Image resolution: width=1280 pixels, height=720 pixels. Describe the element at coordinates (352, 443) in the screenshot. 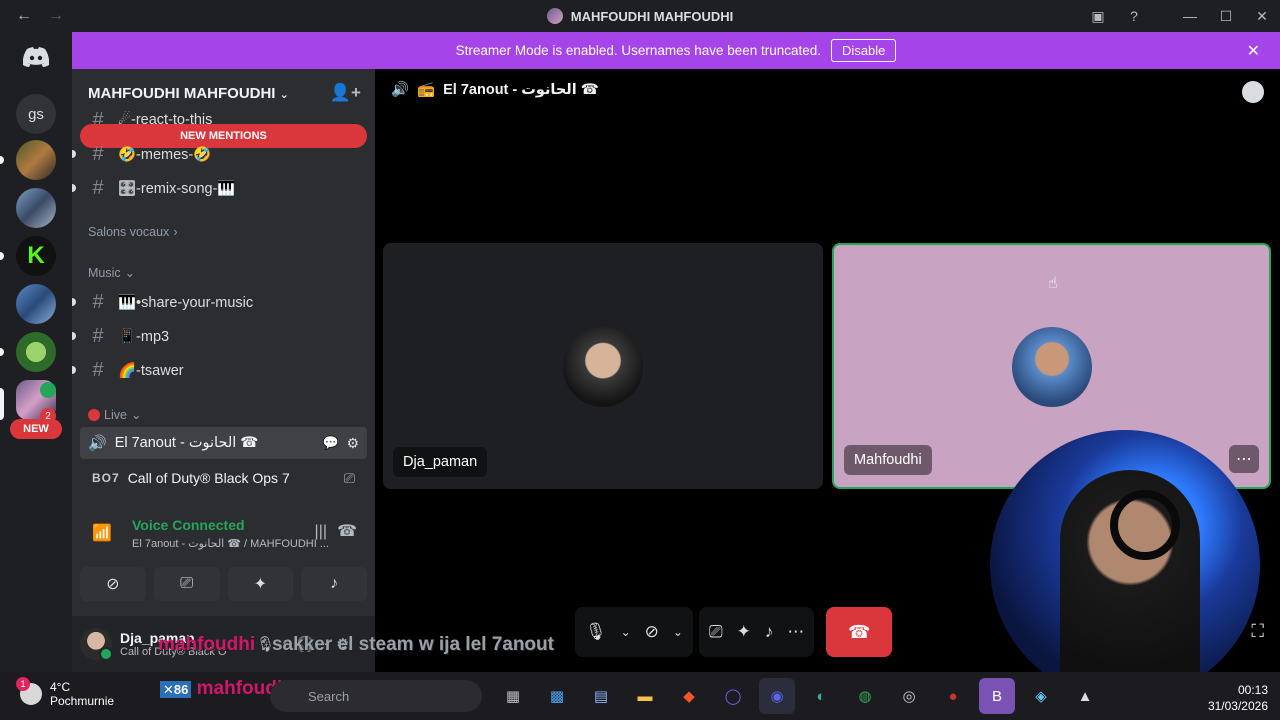

I see `gear-icon: ⚙` at that location.